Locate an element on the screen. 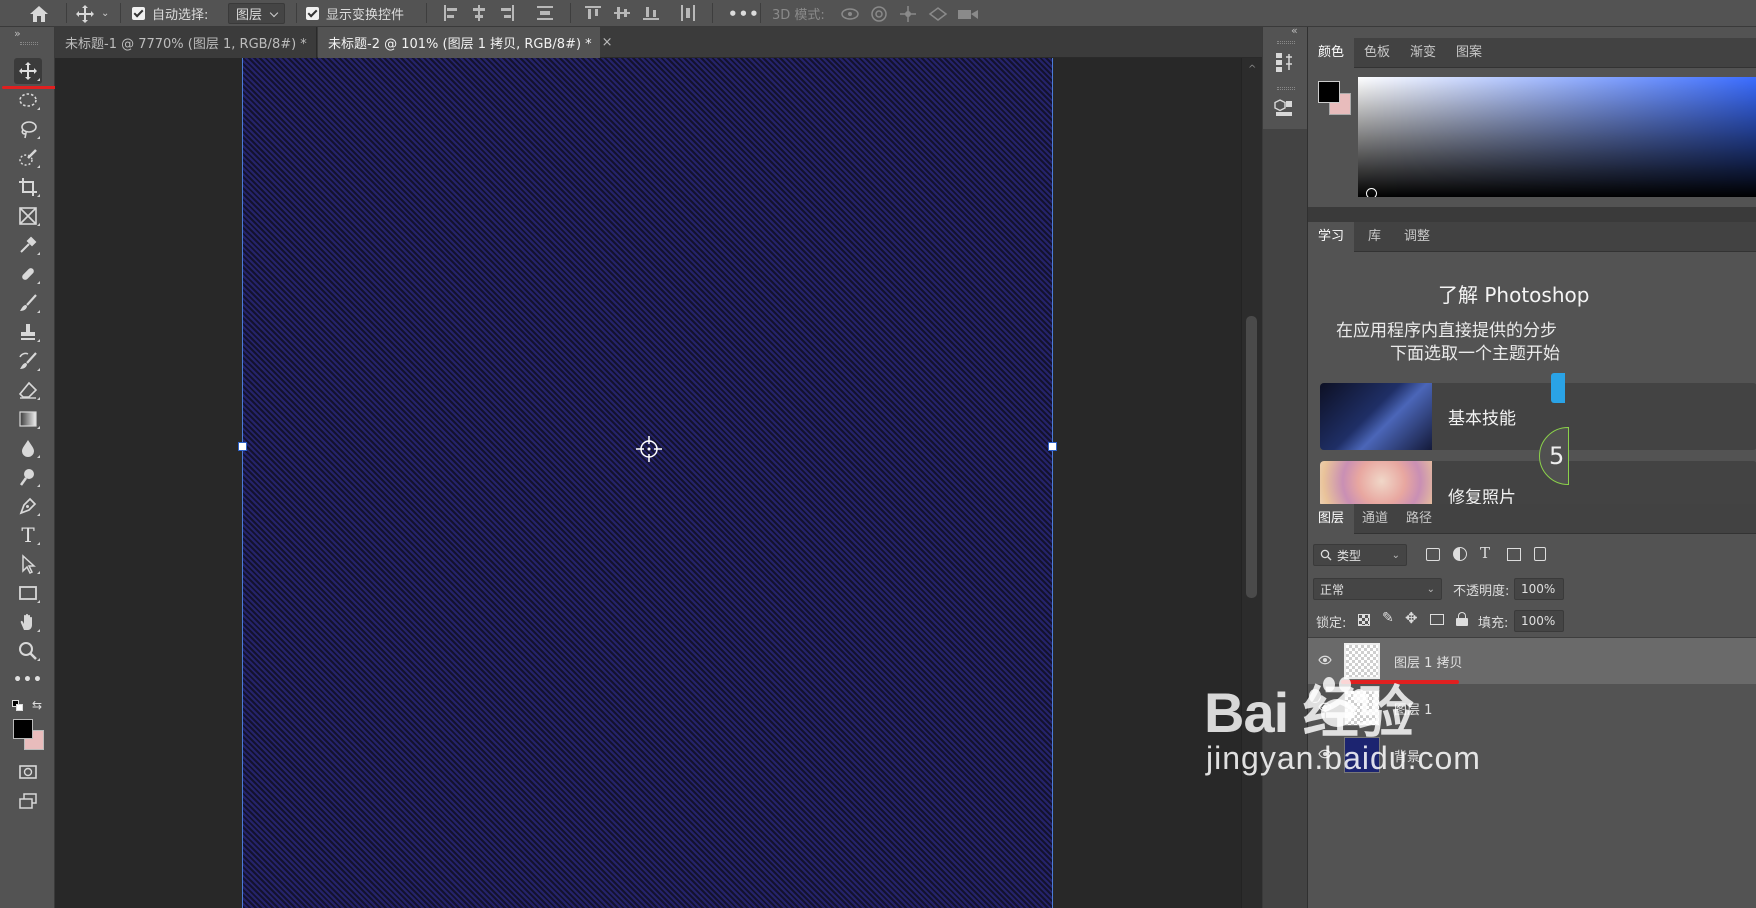  layer-filter-dropdown: 类型 ⌄ is located at coordinates (1360, 555).